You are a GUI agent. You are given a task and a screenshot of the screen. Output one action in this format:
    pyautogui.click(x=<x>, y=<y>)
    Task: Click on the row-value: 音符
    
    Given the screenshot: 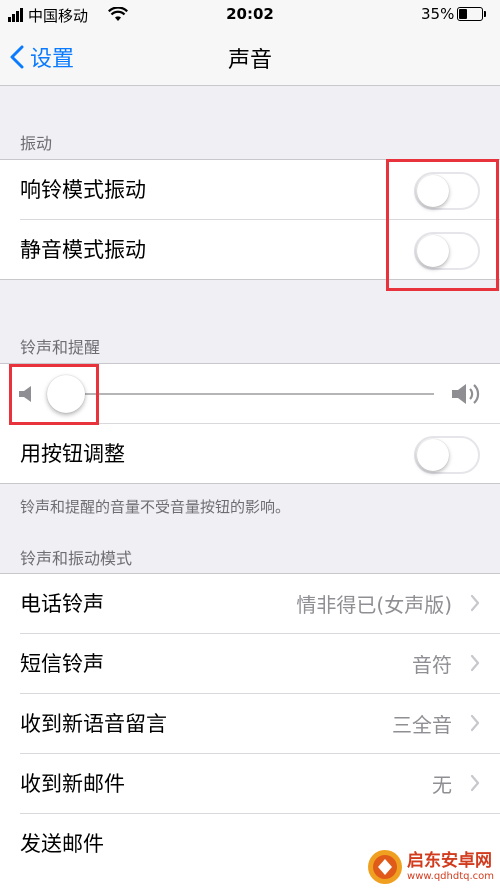 What is the action you would take?
    pyautogui.click(x=432, y=665)
    